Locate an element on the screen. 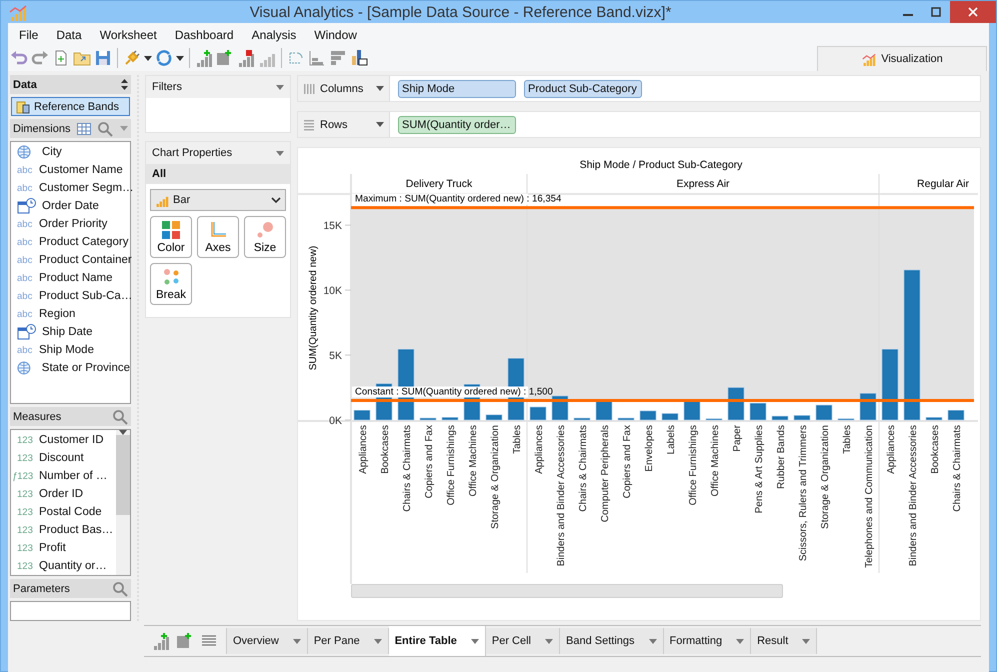 This screenshot has width=997, height=672. x-category-label: Appliances is located at coordinates (363, 449).